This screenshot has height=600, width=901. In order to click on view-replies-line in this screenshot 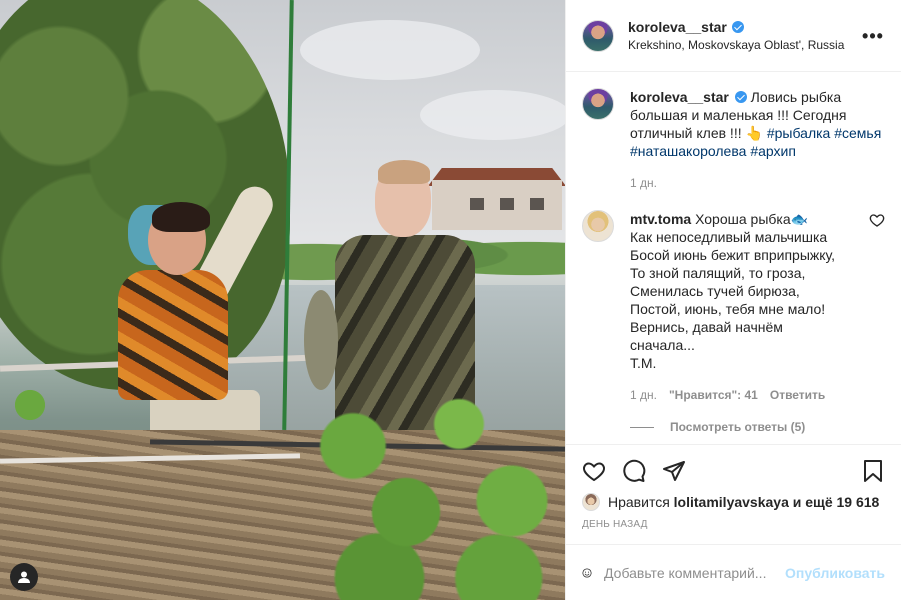, I will do `click(642, 427)`.